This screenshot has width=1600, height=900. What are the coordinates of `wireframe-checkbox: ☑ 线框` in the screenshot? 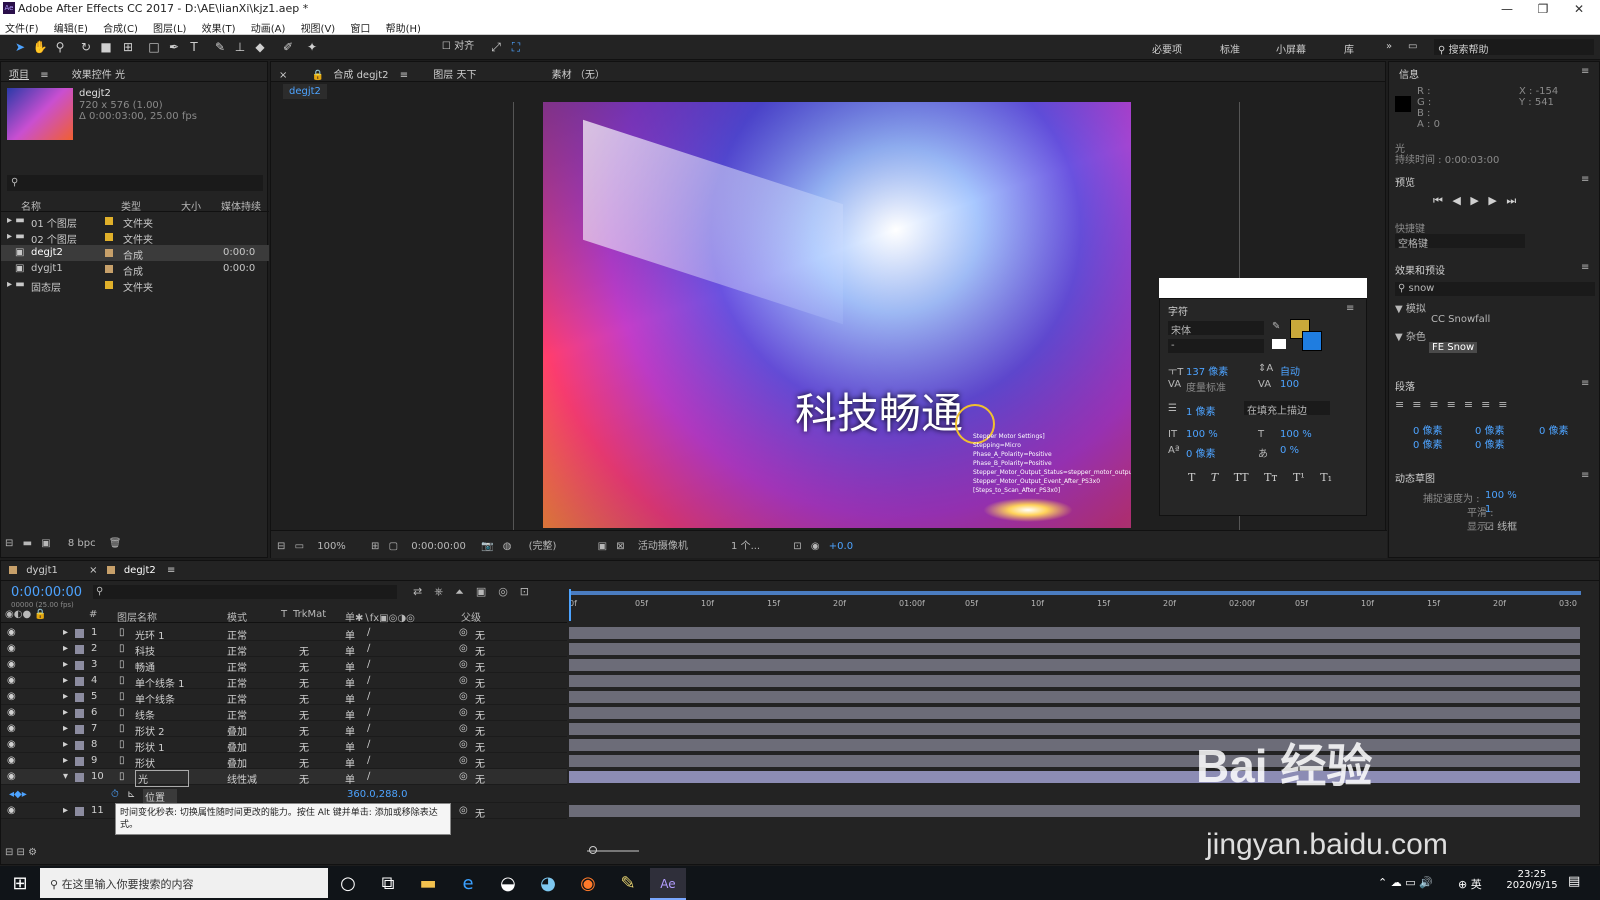 It's located at (1501, 525).